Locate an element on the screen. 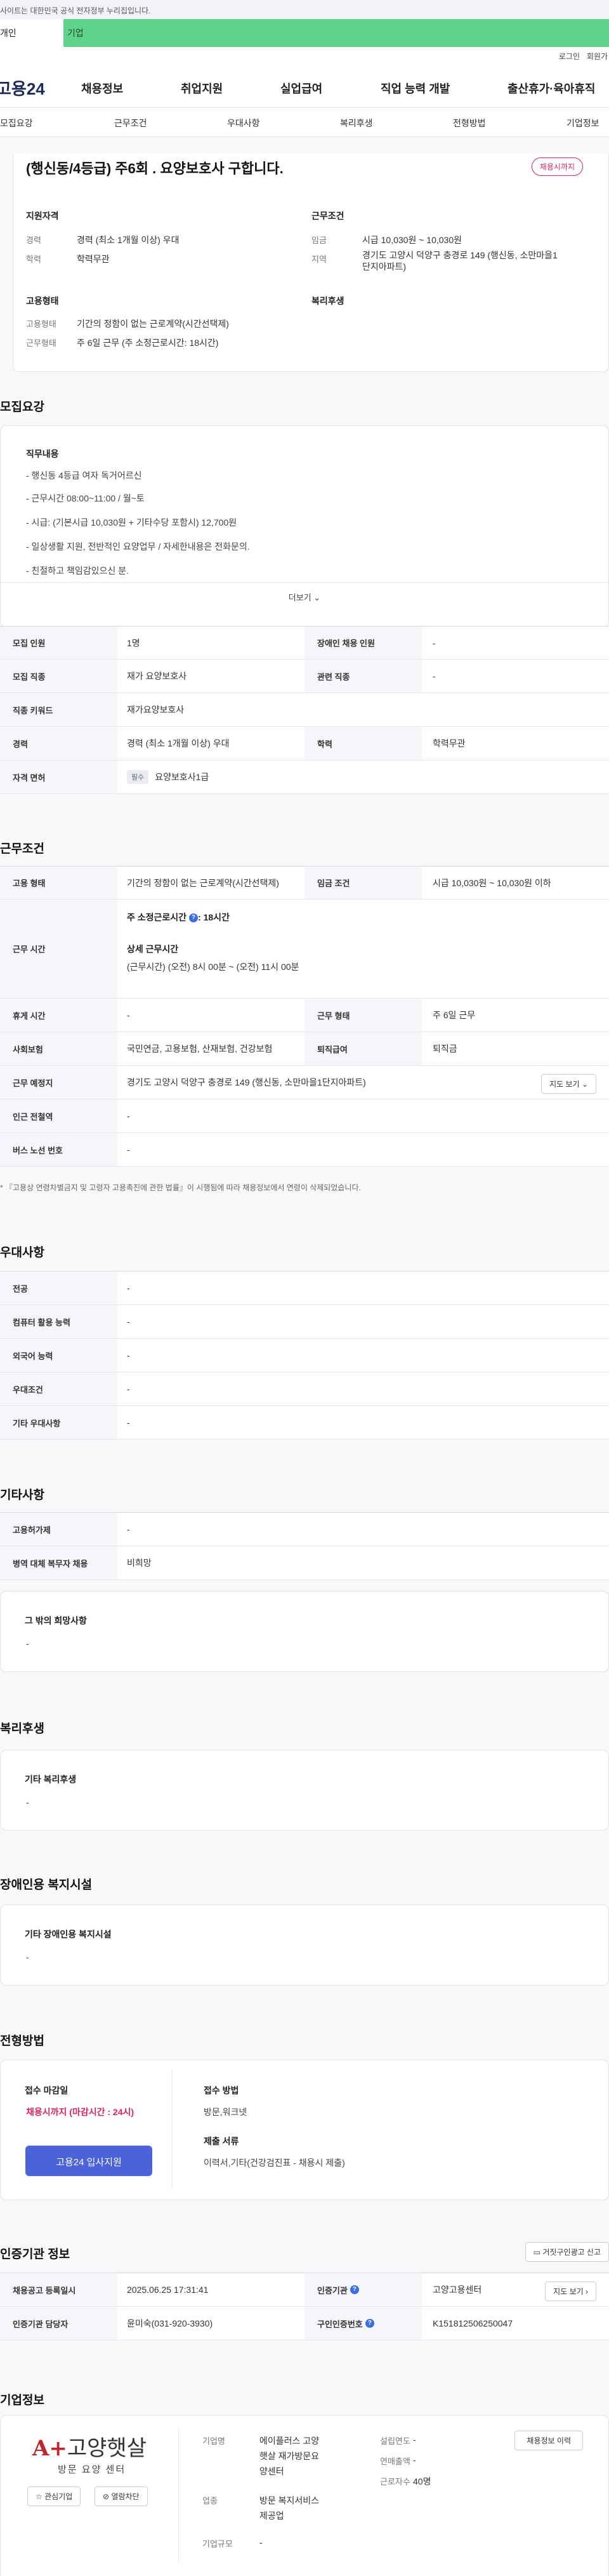 This screenshot has height=2576, width=609. table-cell: 경기도 고양시 덕양구 충경로 149 (행신동, 소만마을1단지아파트) is located at coordinates (247, 1082).